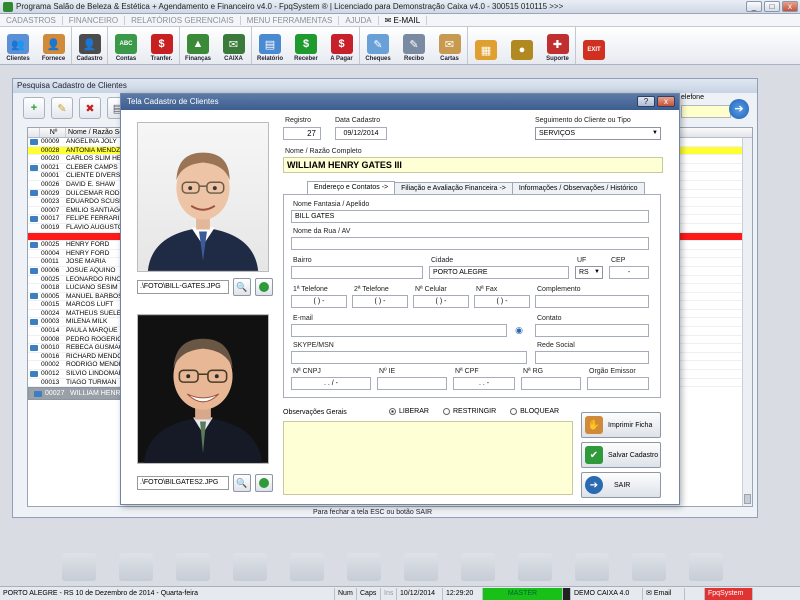 This screenshot has width=800, height=600. Describe the element at coordinates (50, 227) in the screenshot. I see `row-code: 00019` at that location.